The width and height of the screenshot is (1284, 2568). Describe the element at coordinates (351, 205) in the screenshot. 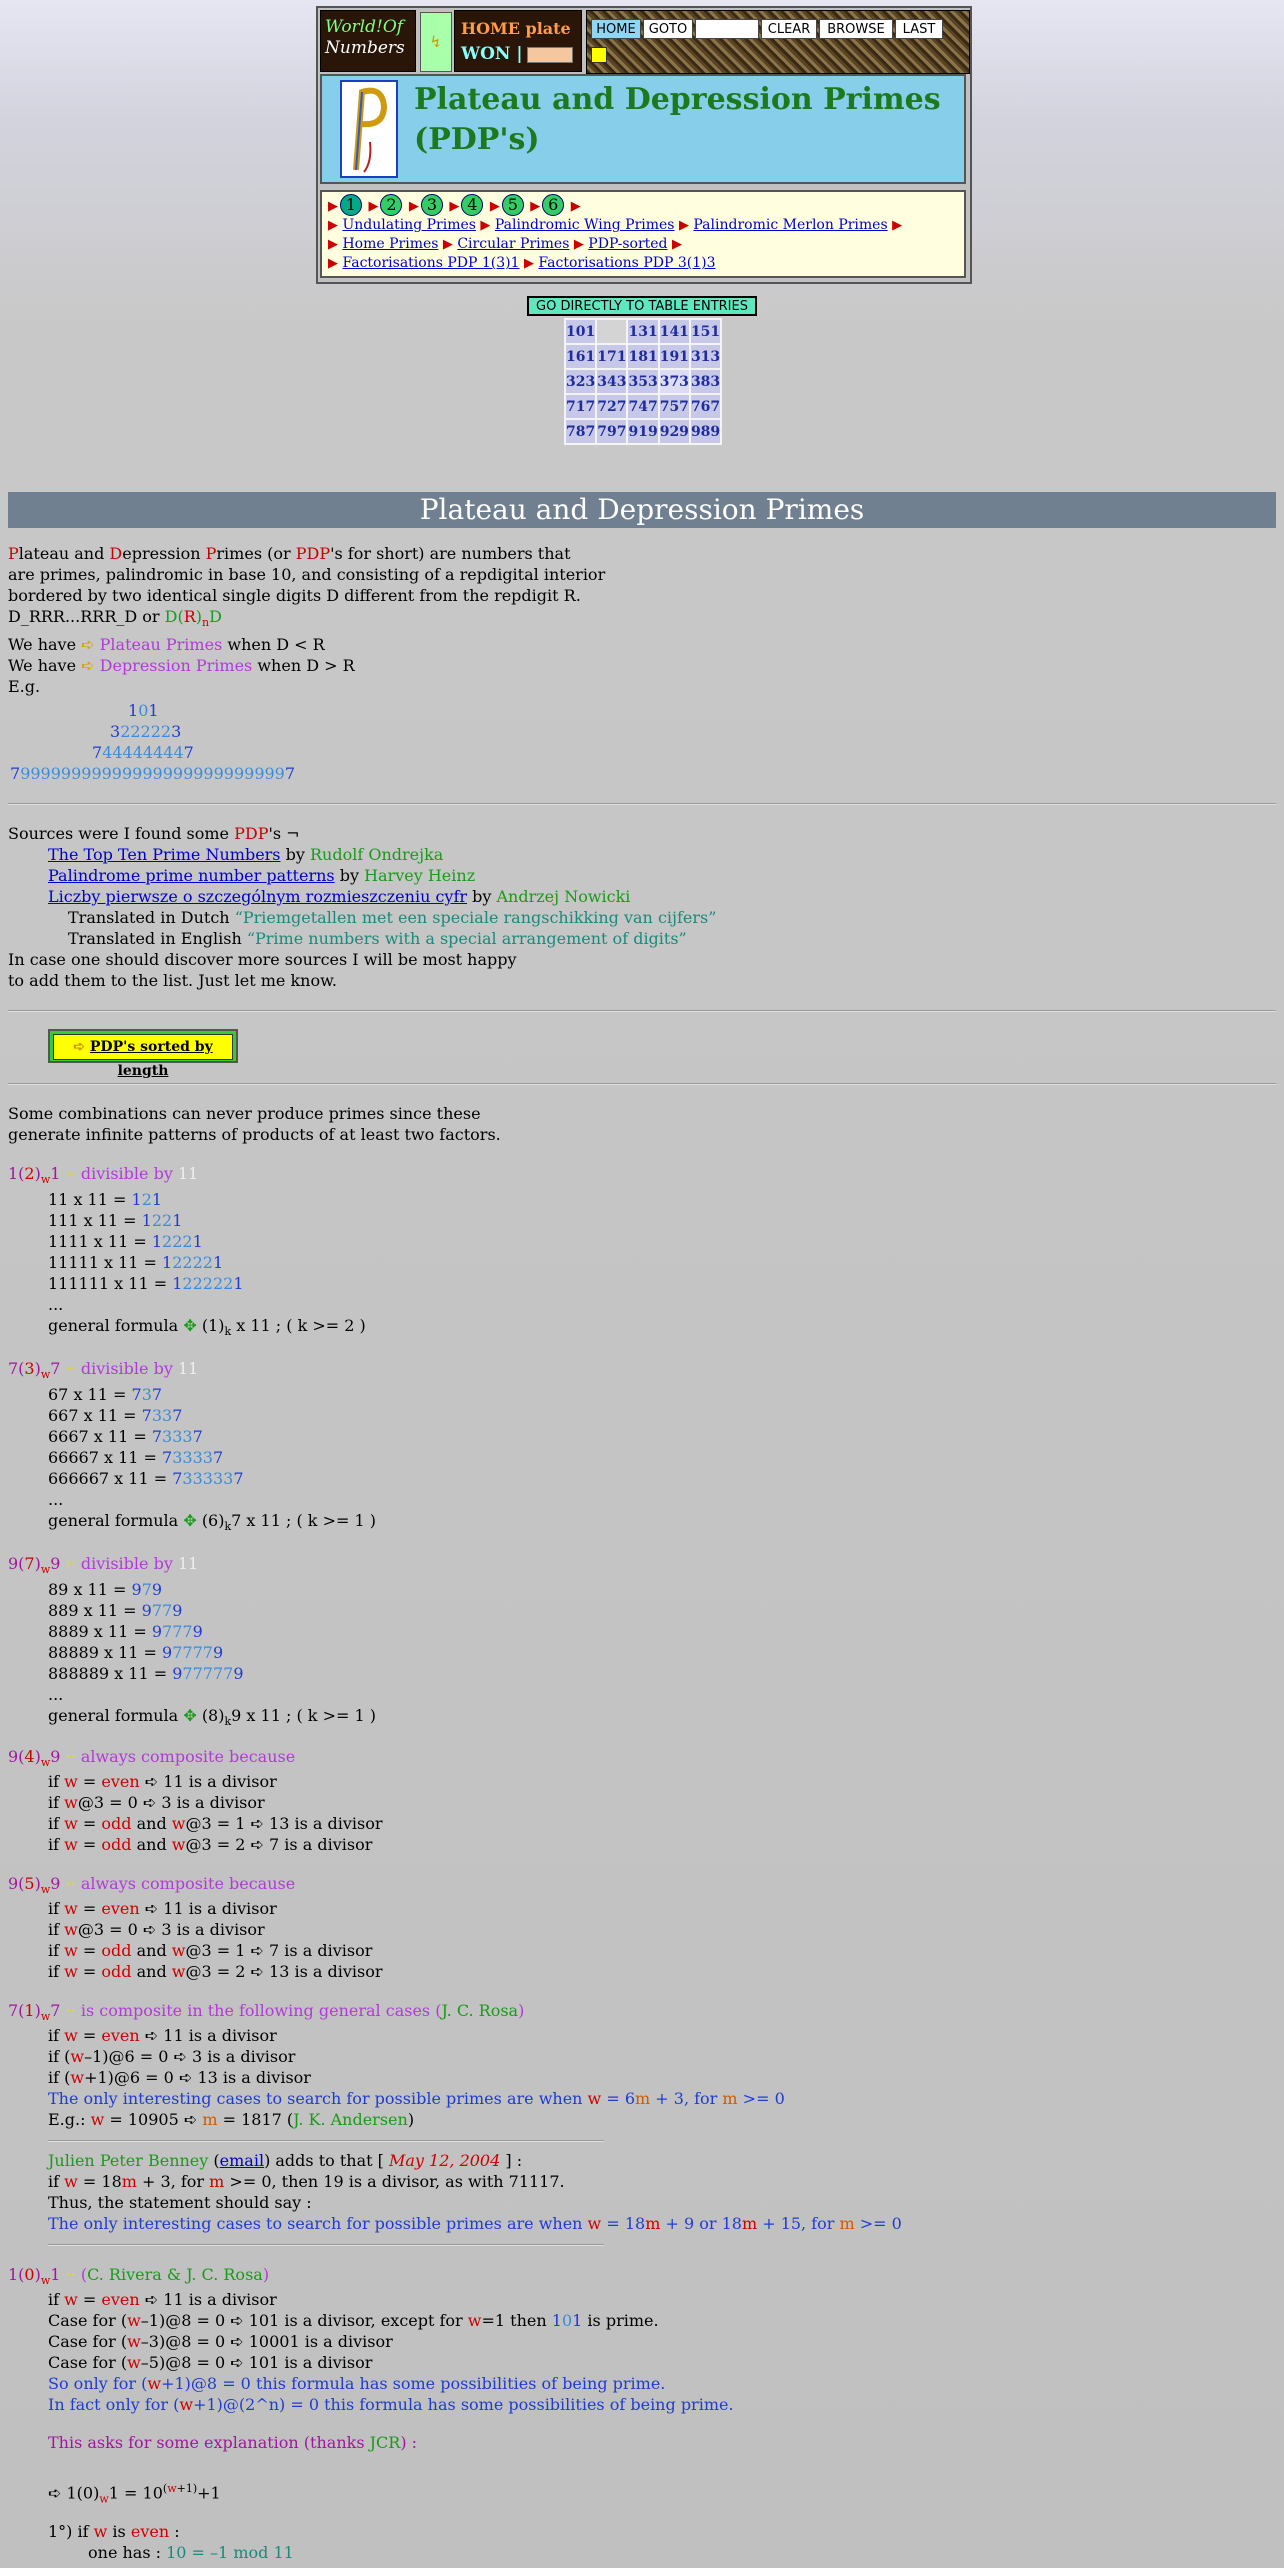

I see `nav-number-1: 1` at that location.